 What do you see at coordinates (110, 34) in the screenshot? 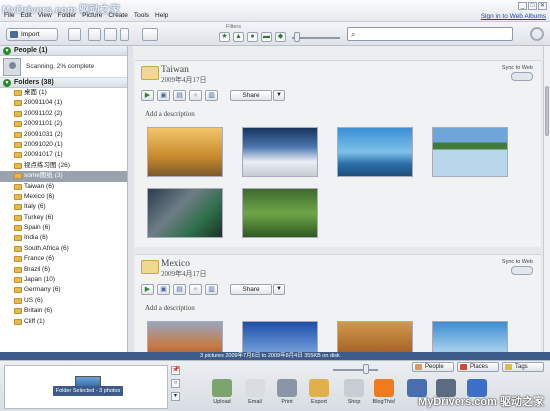
I see `thumbnail-view-icon` at bounding box center [110, 34].